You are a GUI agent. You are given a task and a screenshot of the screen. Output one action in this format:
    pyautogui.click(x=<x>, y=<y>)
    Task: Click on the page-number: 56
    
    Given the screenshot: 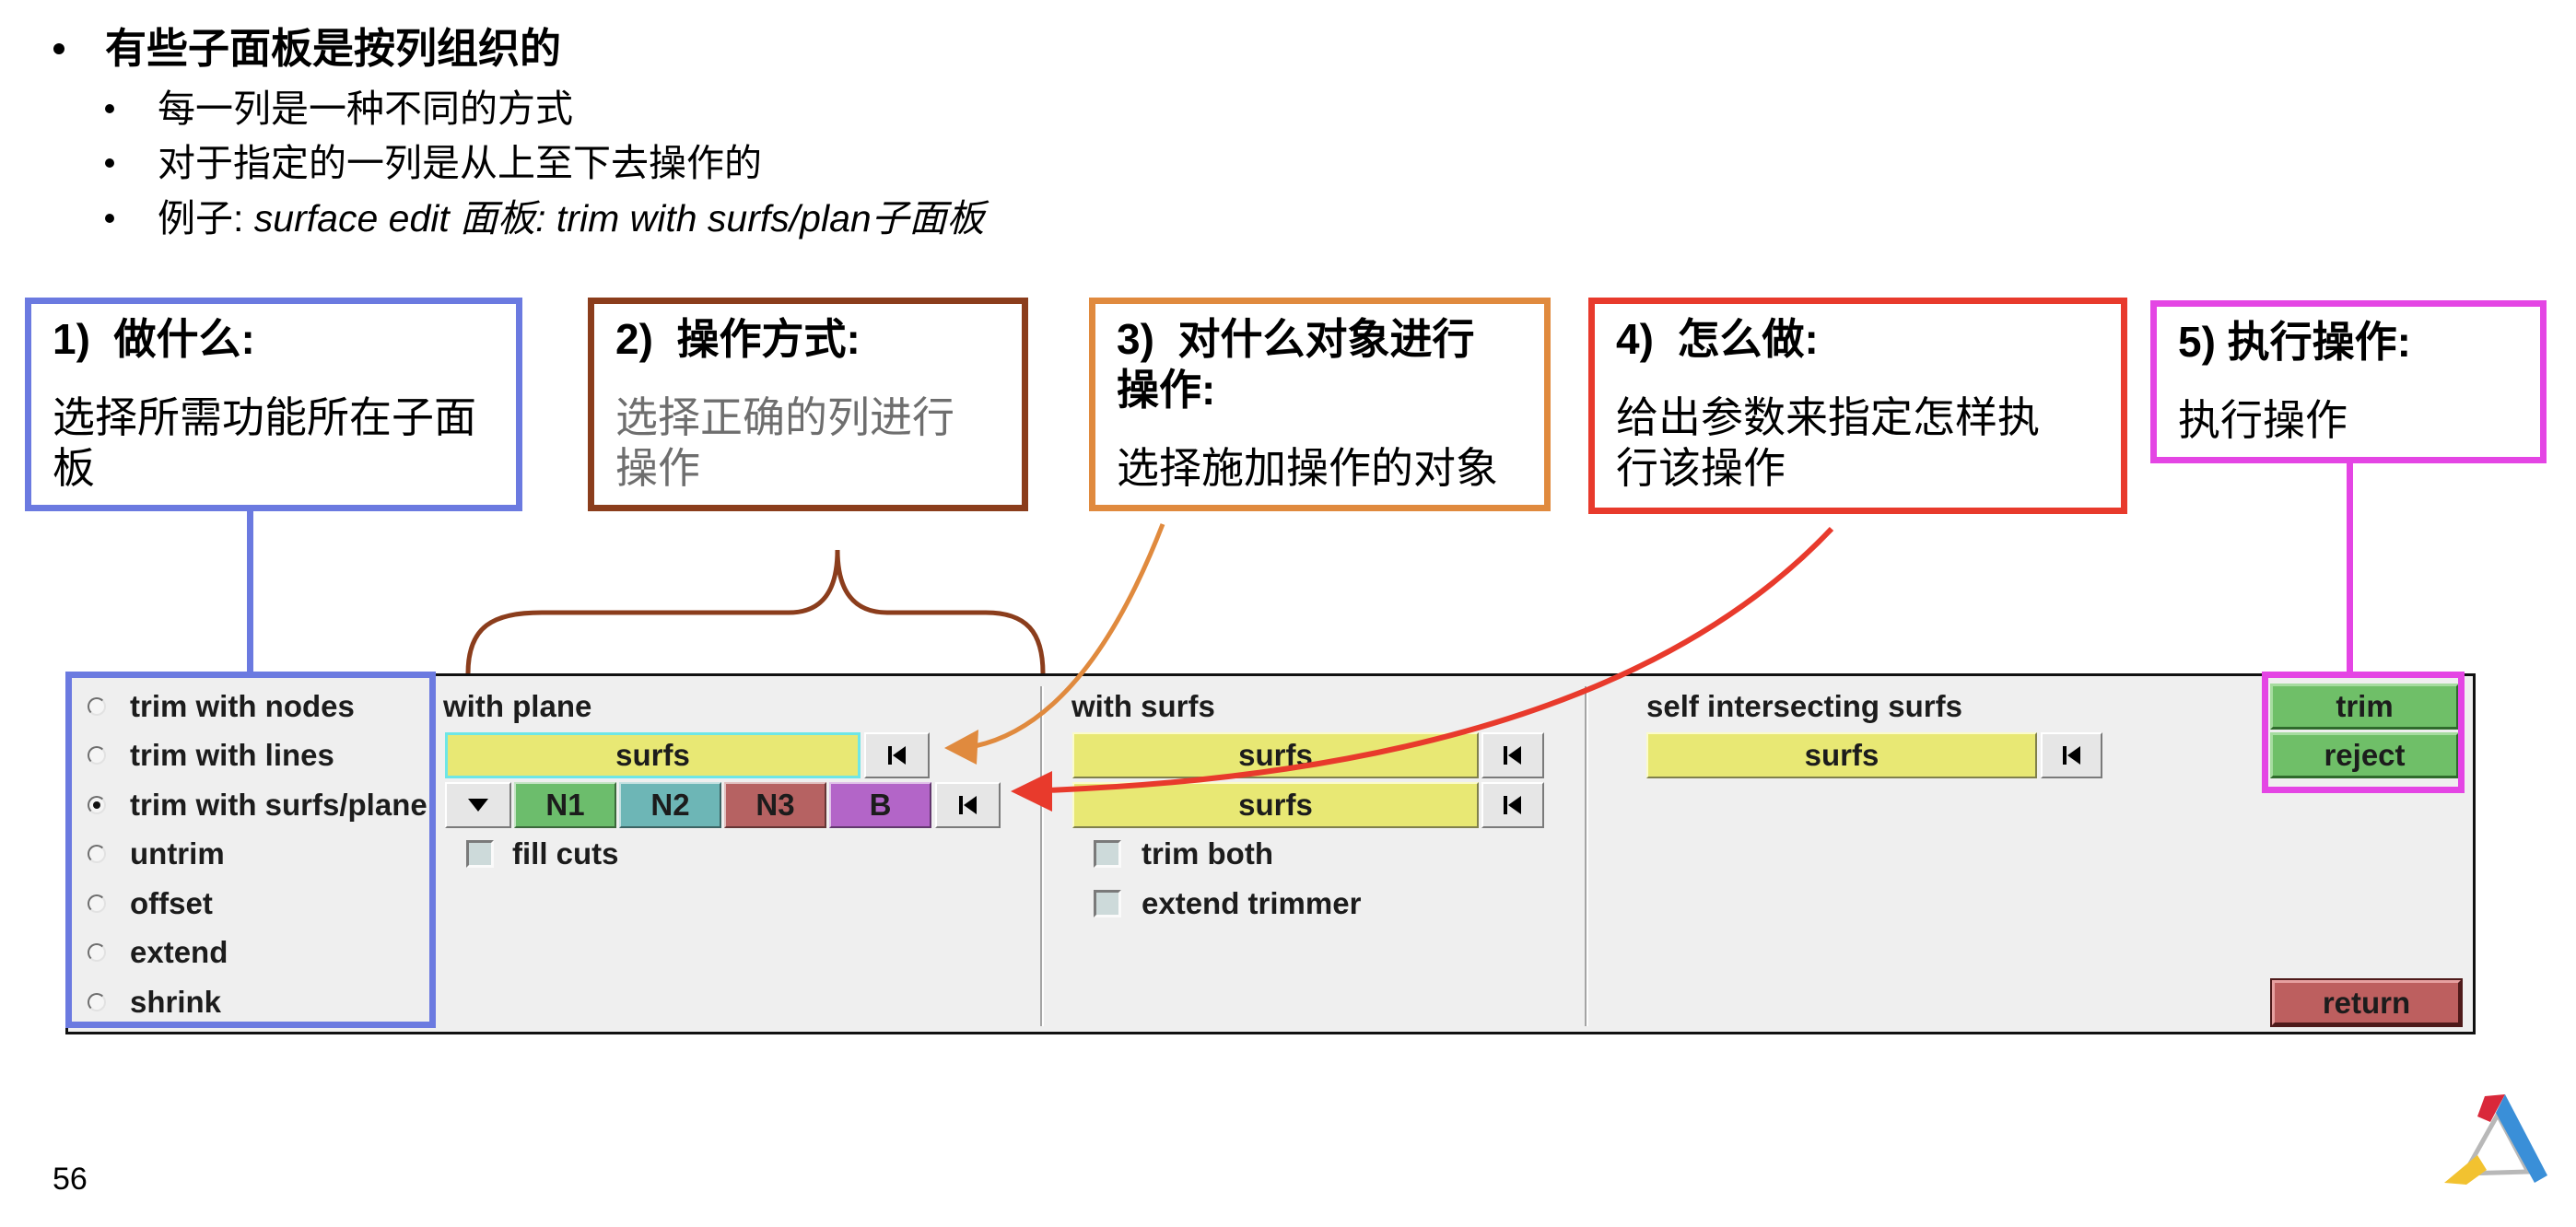 What is the action you would take?
    pyautogui.click(x=70, y=1179)
    